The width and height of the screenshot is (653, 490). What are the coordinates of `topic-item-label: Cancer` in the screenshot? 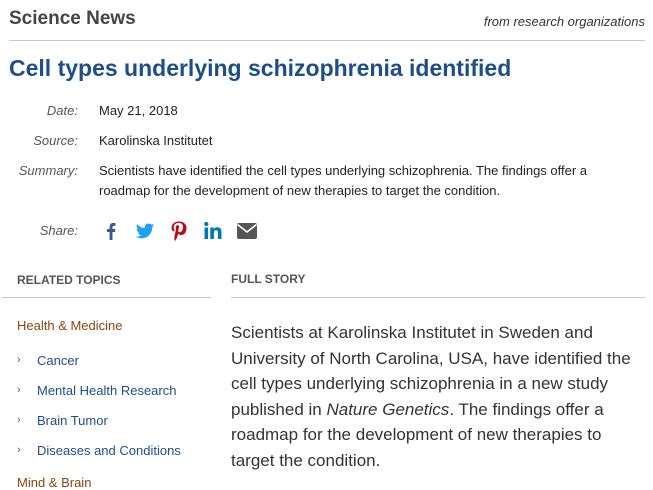 It's located at (58, 360).